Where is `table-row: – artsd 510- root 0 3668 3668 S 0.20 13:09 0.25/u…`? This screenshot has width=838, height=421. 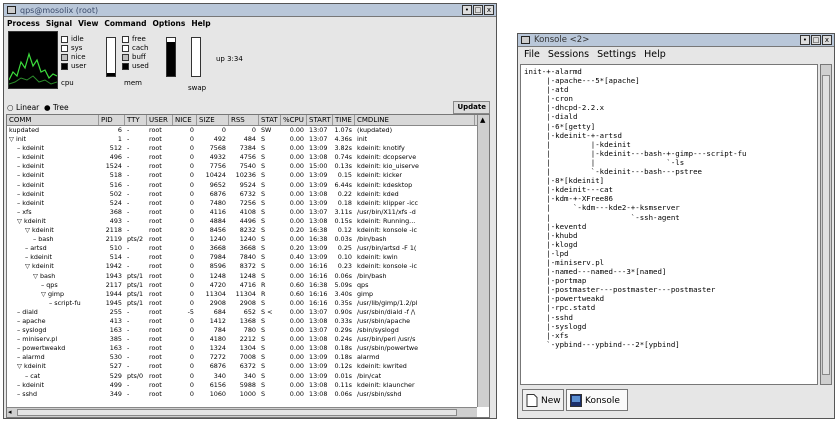
table-row: – artsd 510- root 0 3668 3668 S 0.20 13:09 0.25/u… is located at coordinates (242, 248).